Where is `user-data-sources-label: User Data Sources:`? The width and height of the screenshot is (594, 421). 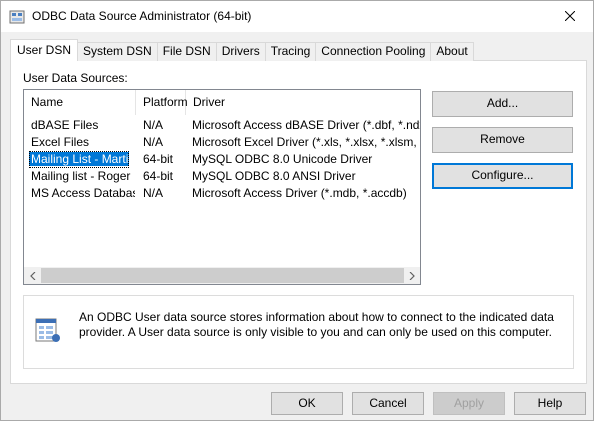
user-data-sources-label: User Data Sources: is located at coordinates (75, 78).